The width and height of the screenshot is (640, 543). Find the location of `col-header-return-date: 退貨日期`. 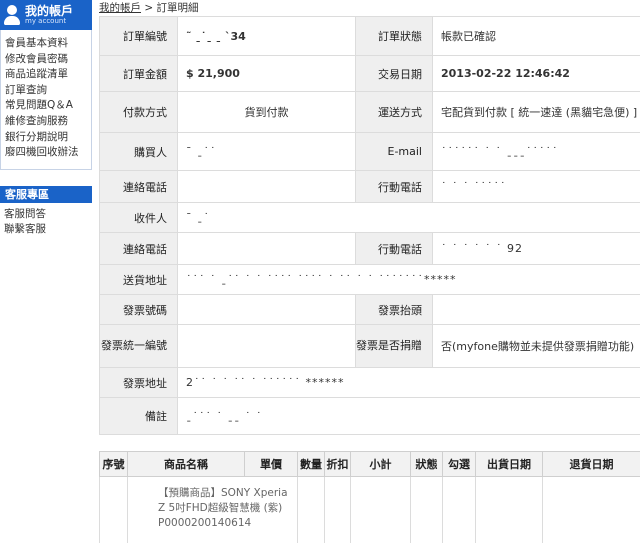

col-header-return-date: 退貨日期 is located at coordinates (591, 464).